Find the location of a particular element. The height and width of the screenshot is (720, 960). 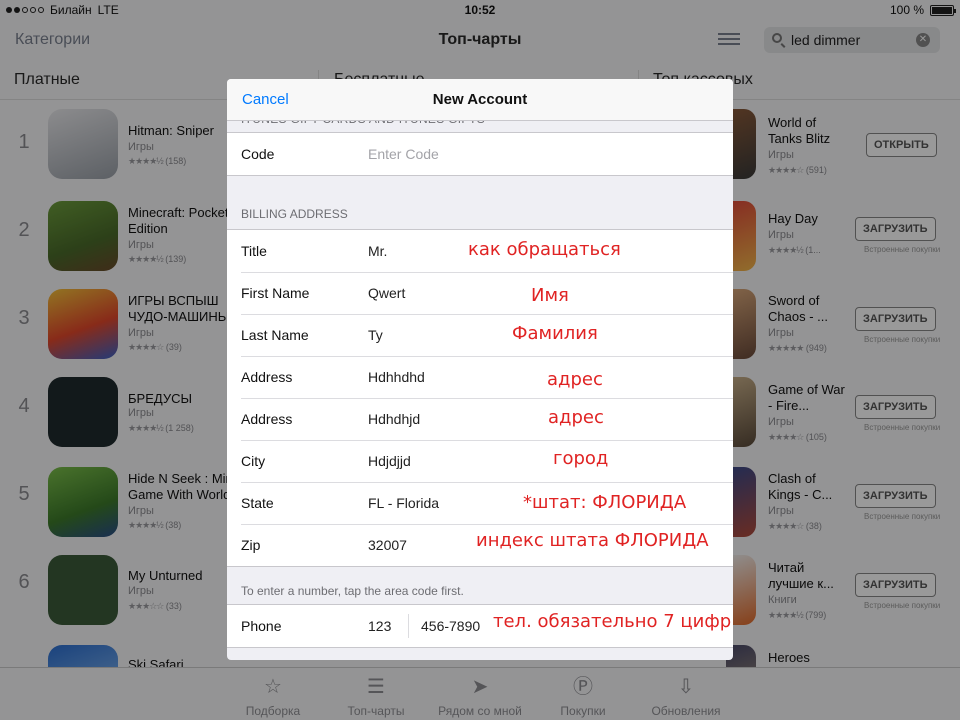

annotation-state: *штат: ФЛОРИДА is located at coordinates (605, 502).